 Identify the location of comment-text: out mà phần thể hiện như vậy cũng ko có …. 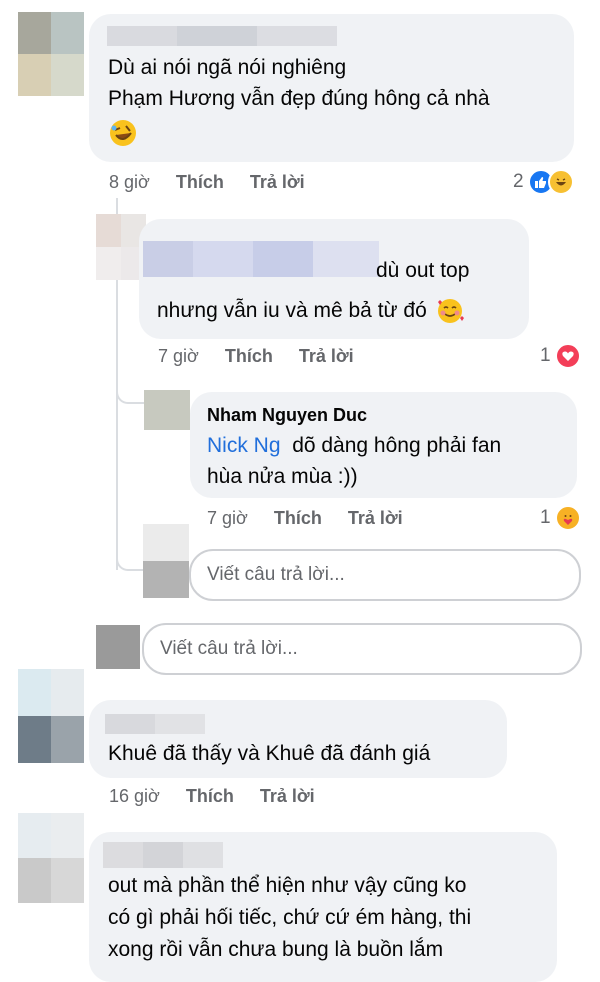
(290, 917).